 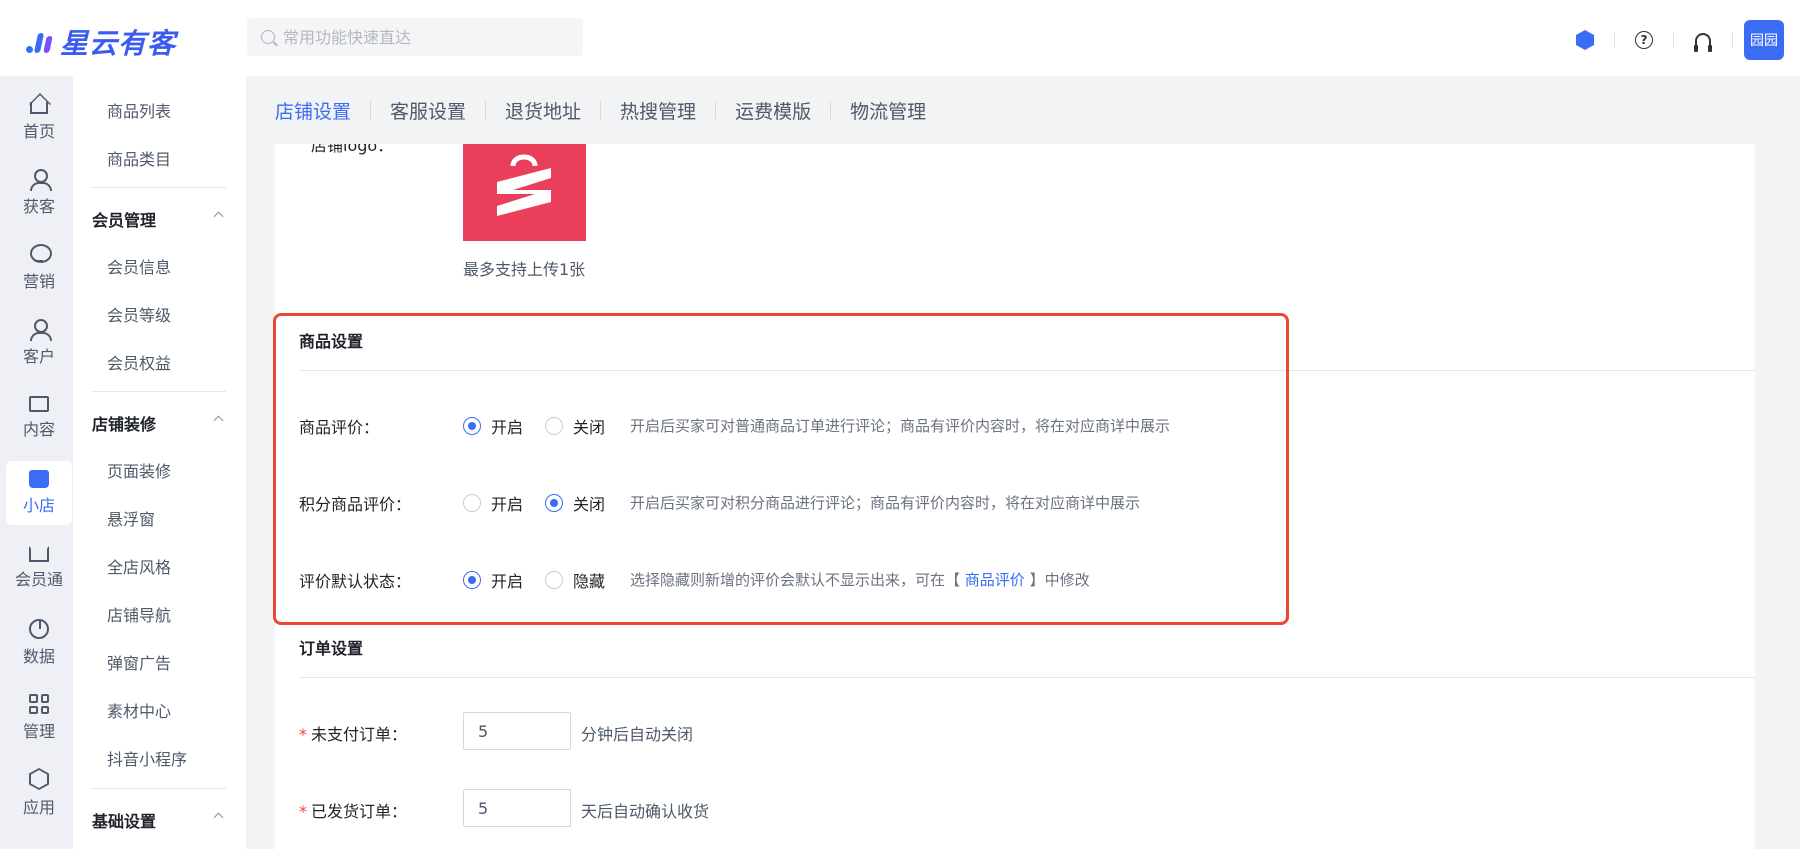 I want to click on subnav-item-member-info: 会员信息, so click(x=139, y=266).